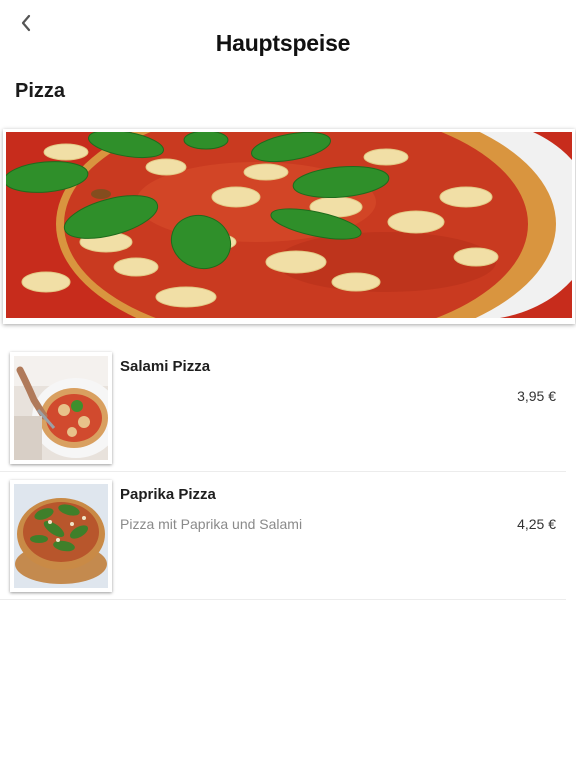 The width and height of the screenshot is (576, 768). What do you see at coordinates (536, 524) in the screenshot?
I see `menu-item-price: 4,25 €` at bounding box center [536, 524].